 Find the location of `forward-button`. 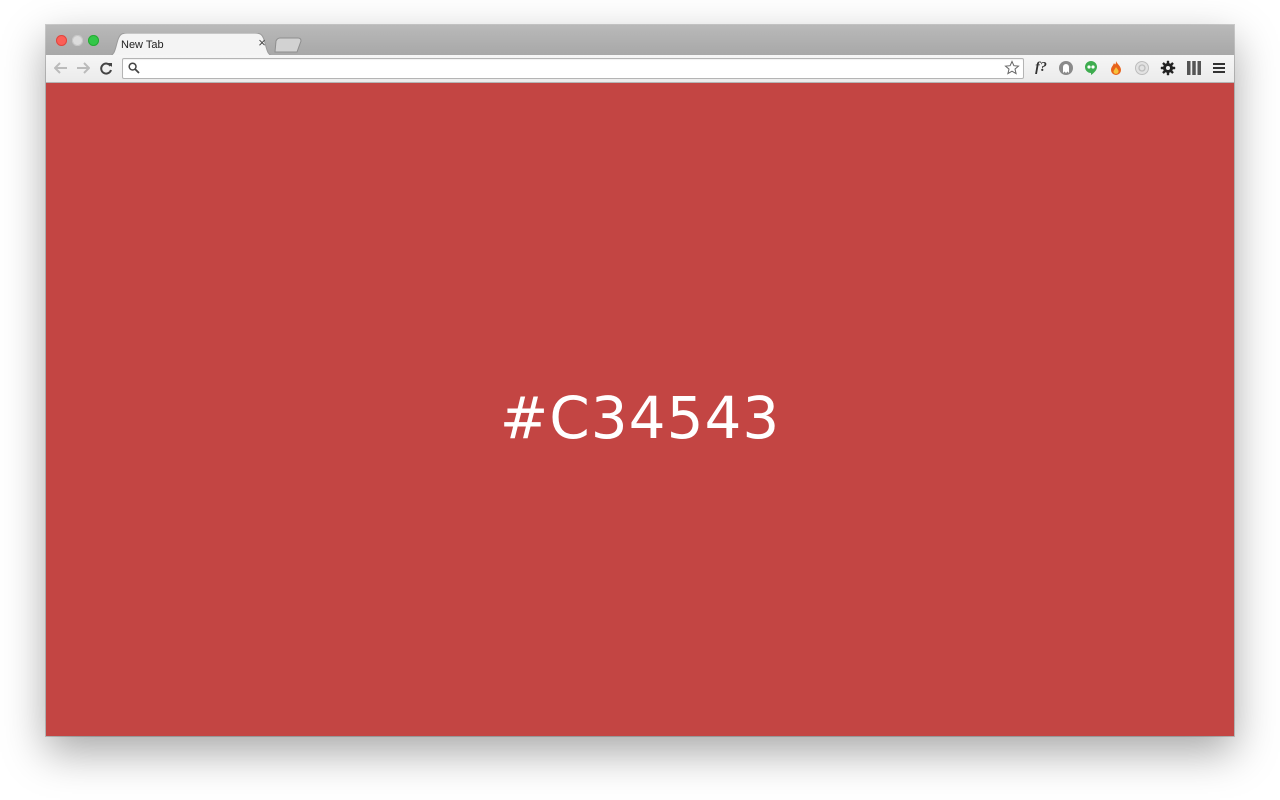

forward-button is located at coordinates (83, 68).